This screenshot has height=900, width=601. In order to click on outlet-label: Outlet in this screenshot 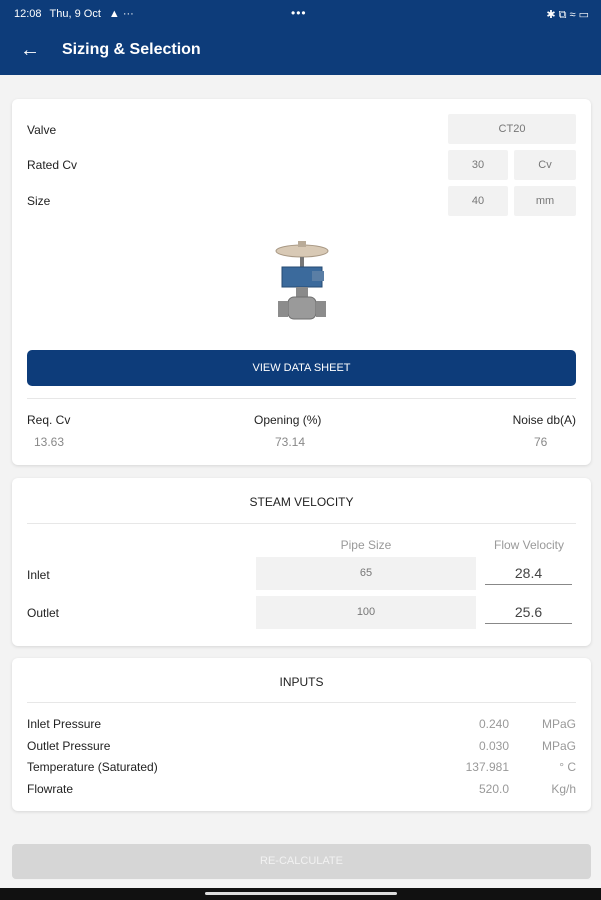, I will do `click(43, 613)`.